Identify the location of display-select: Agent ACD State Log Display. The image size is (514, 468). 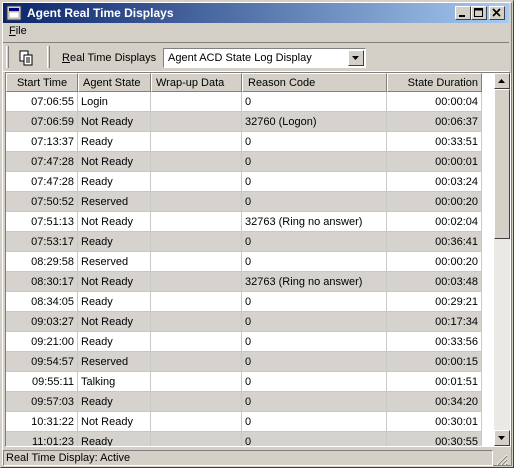
(264, 58).